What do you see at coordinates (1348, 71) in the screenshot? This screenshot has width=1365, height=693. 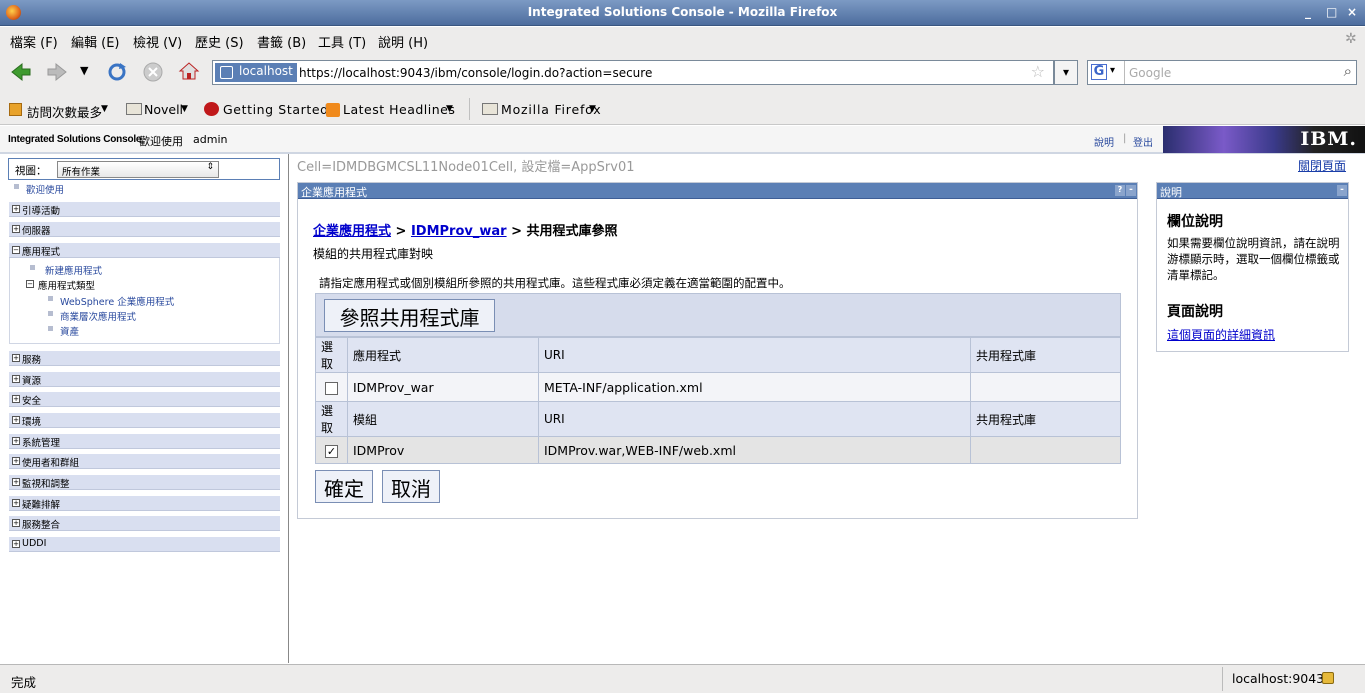 I see `search-icon: ⌕` at bounding box center [1348, 71].